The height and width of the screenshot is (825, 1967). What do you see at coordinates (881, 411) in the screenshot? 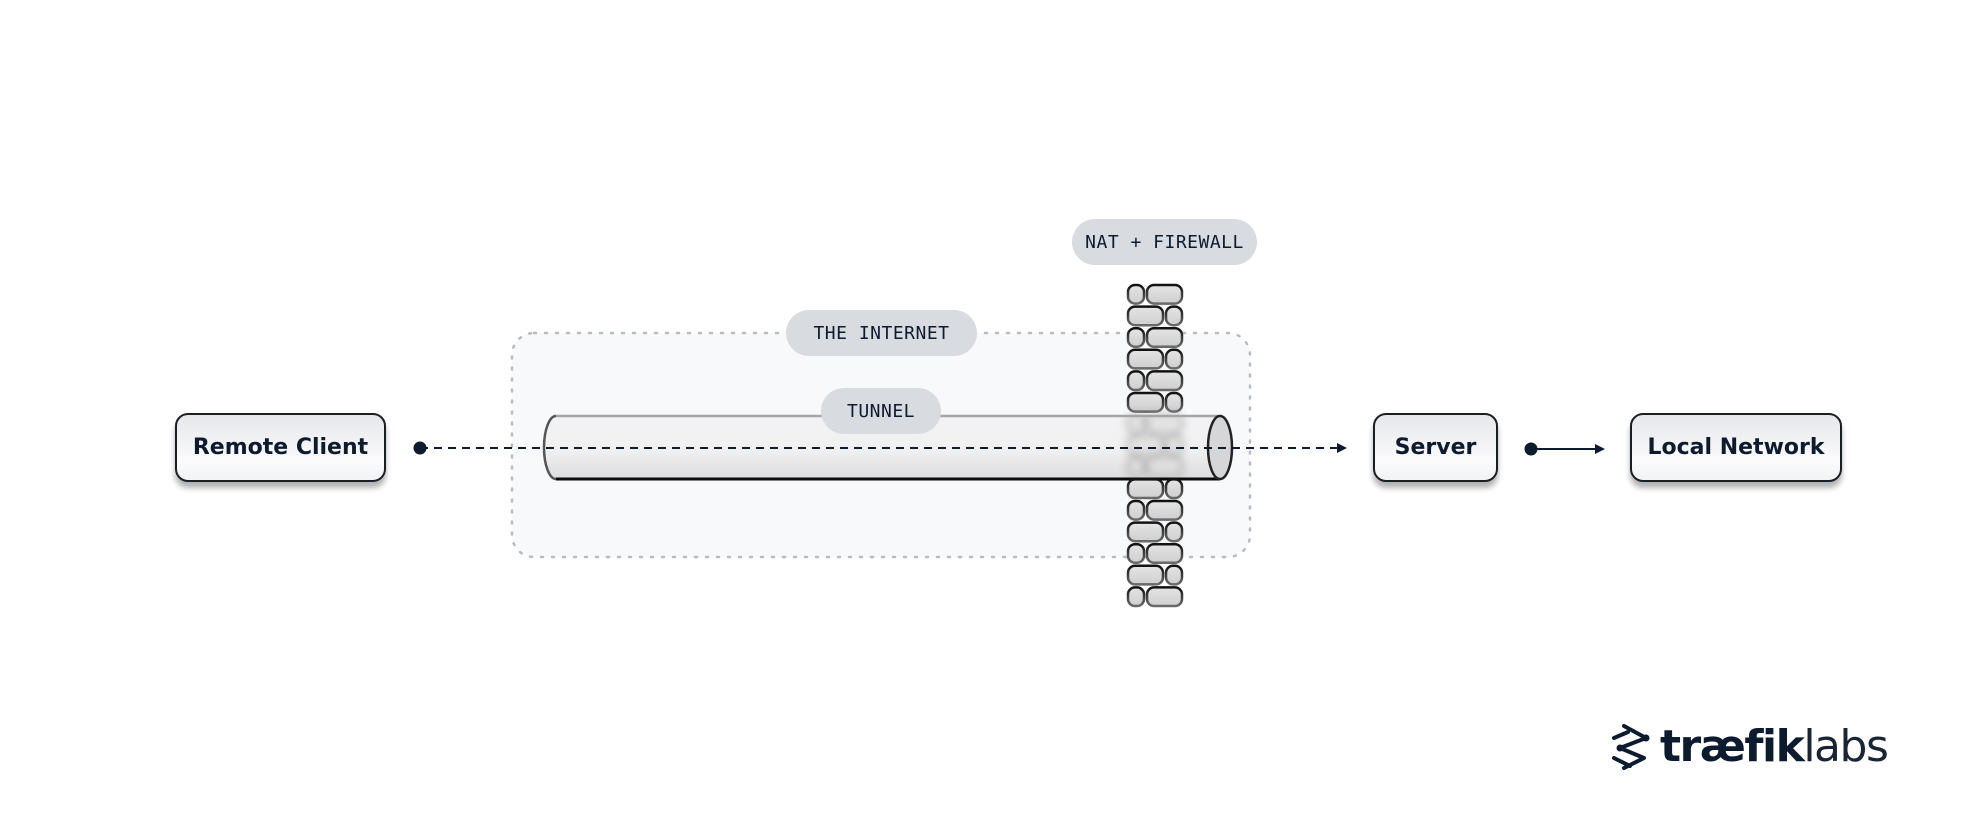
I see `tunnel-label: TUNNEL` at bounding box center [881, 411].